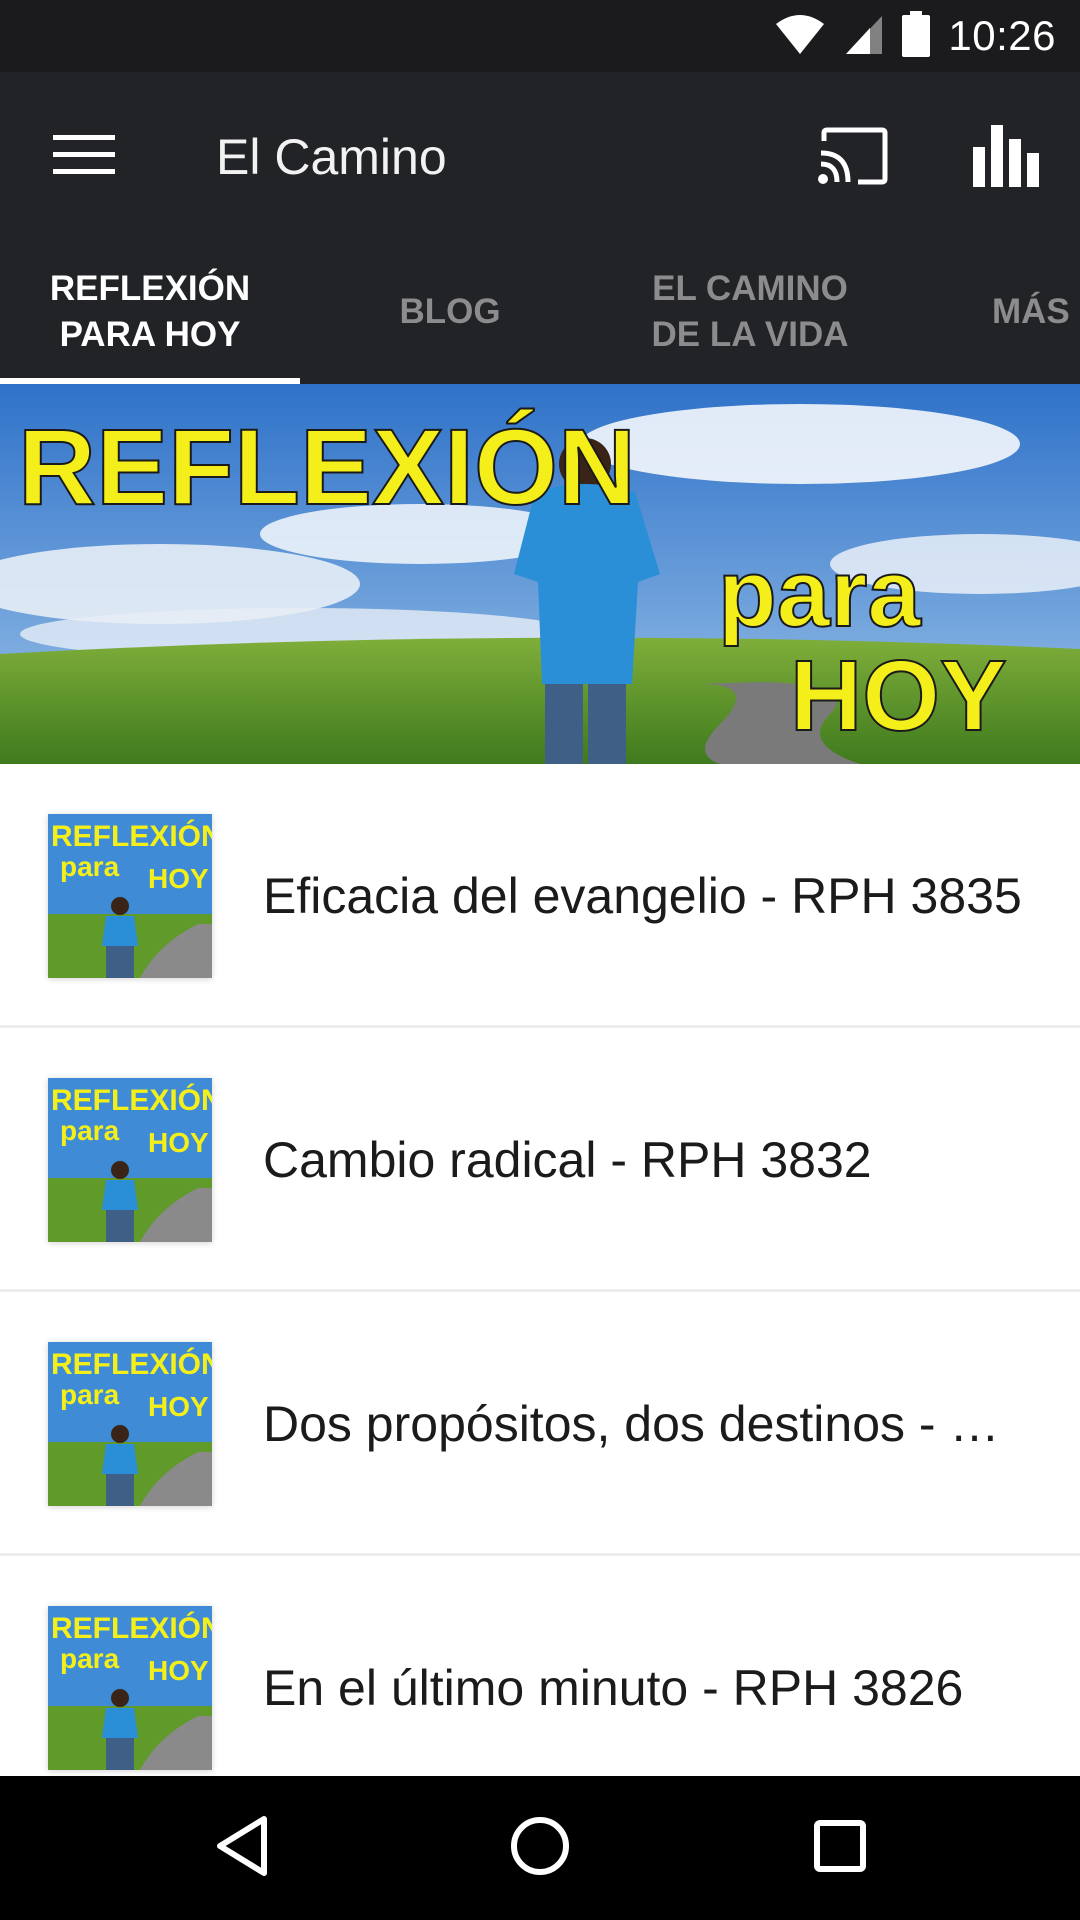 Image resolution: width=1080 pixels, height=1920 pixels. I want to click on banner-title-line2: para, so click(819, 593).